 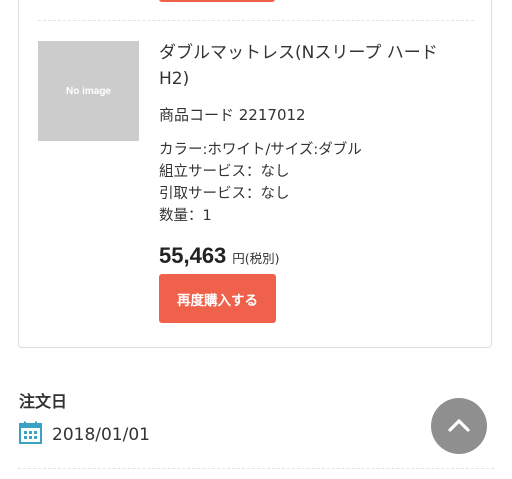 I want to click on section-divider, so click(x=256, y=468).